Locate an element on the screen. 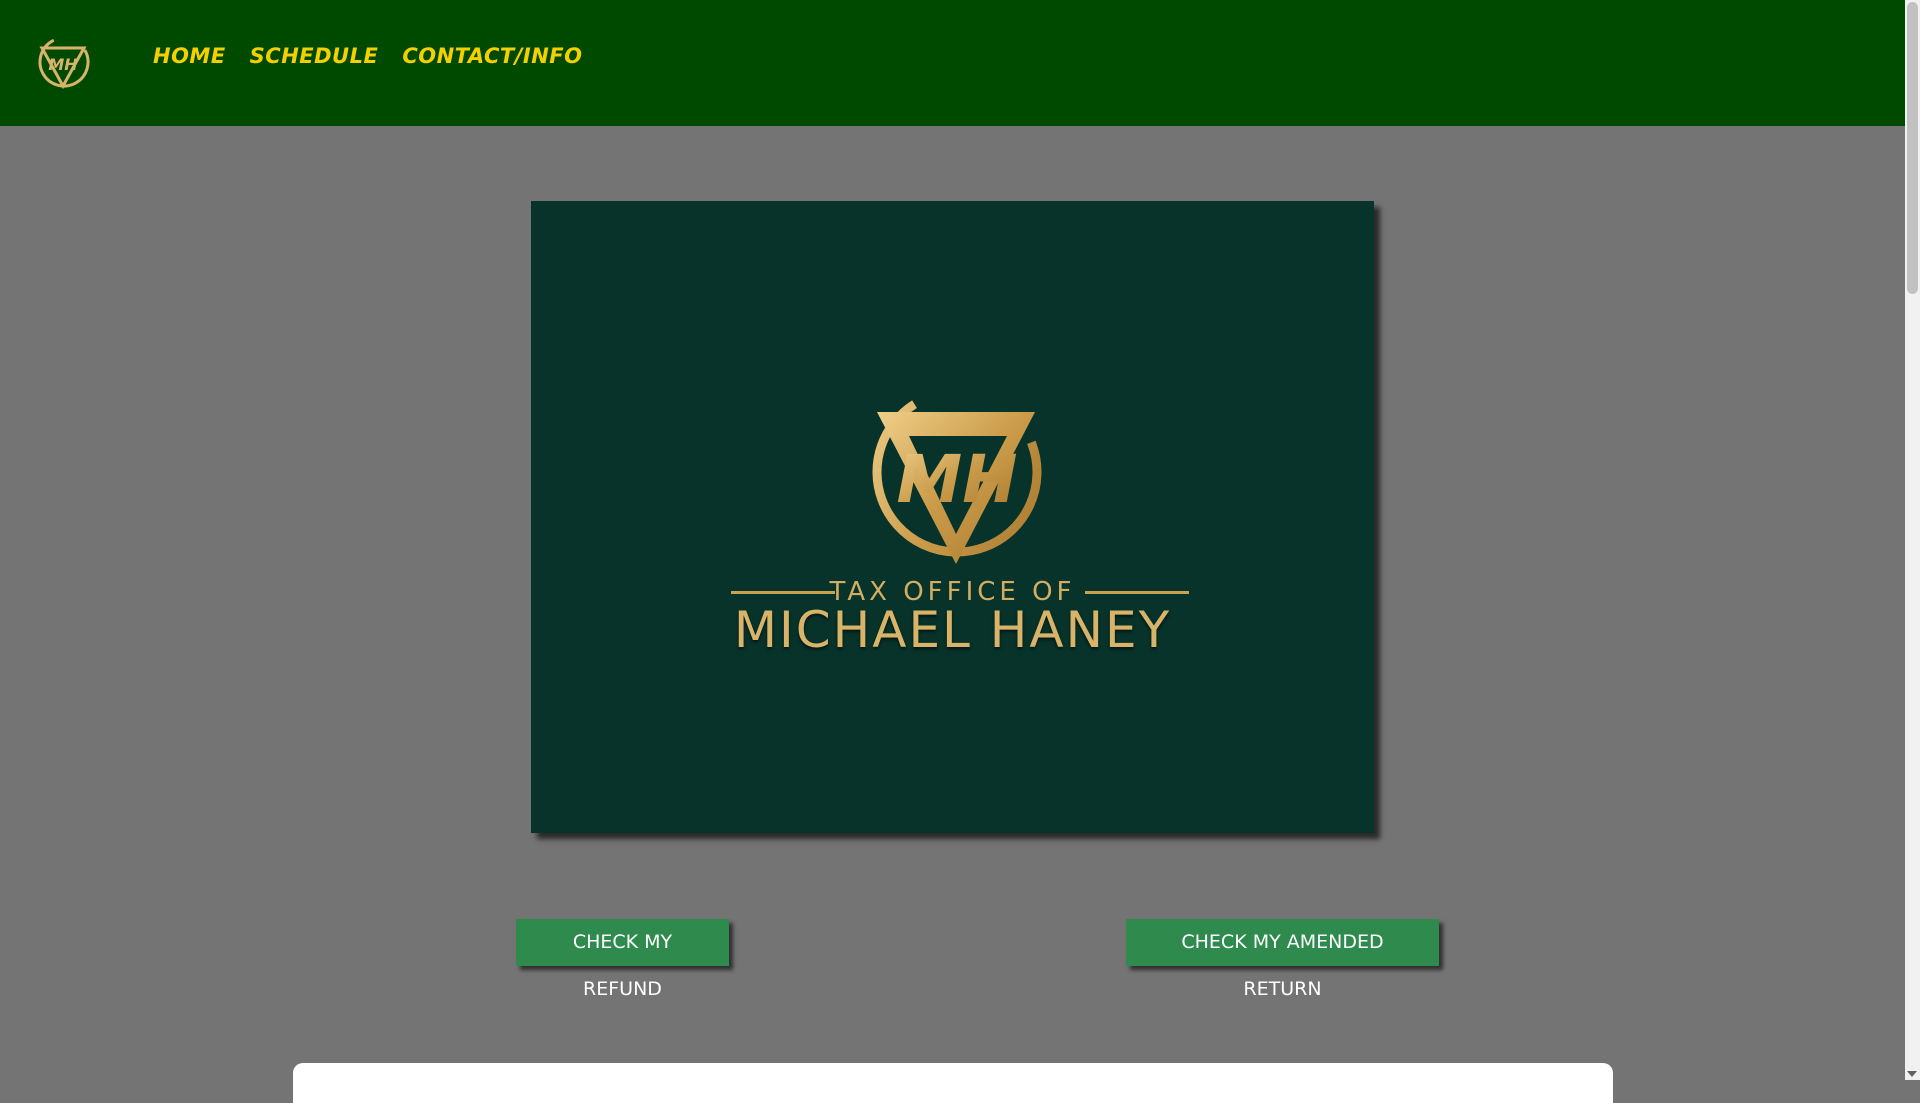 The image size is (1920, 1103). content-panel is located at coordinates (953, 1083).